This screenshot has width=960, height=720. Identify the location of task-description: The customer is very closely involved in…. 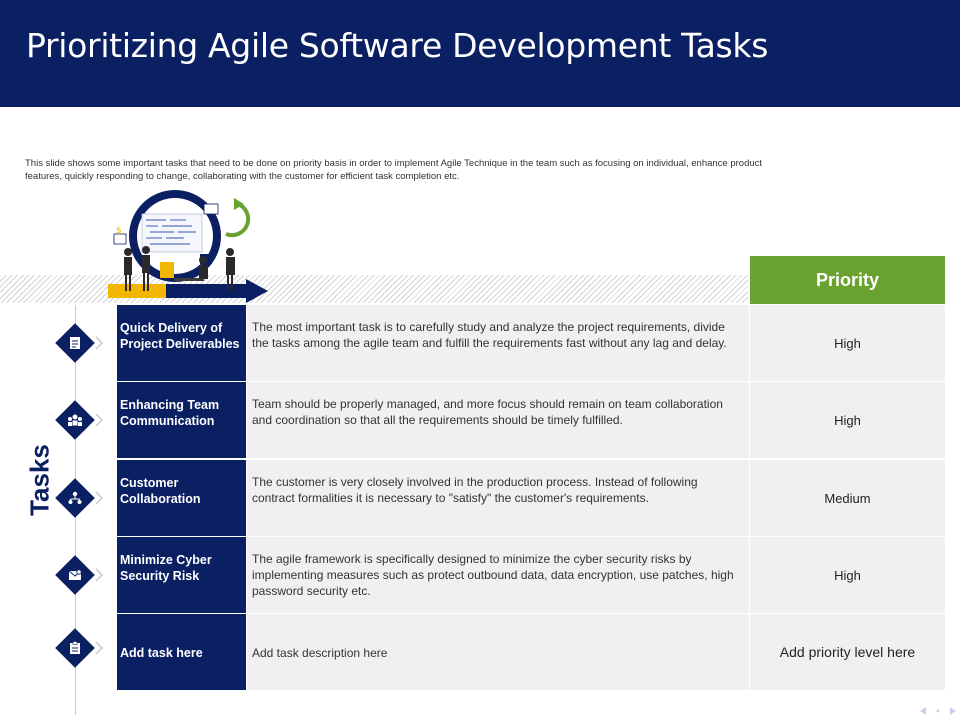
(498, 498).